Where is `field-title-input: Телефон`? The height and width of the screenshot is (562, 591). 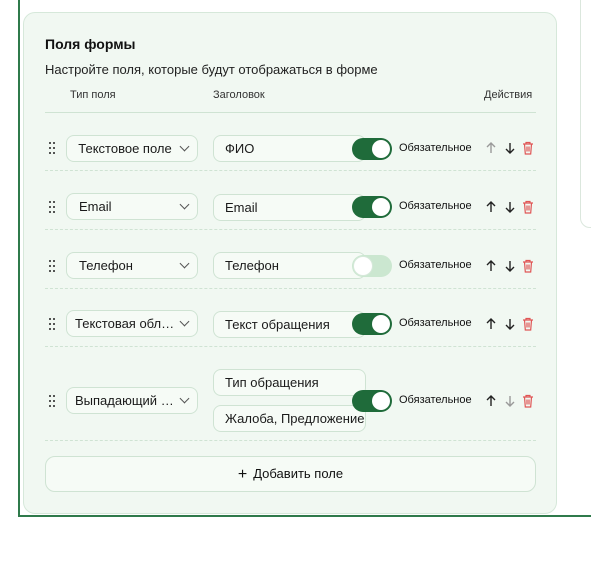 field-title-input: Телефон is located at coordinates (289, 265).